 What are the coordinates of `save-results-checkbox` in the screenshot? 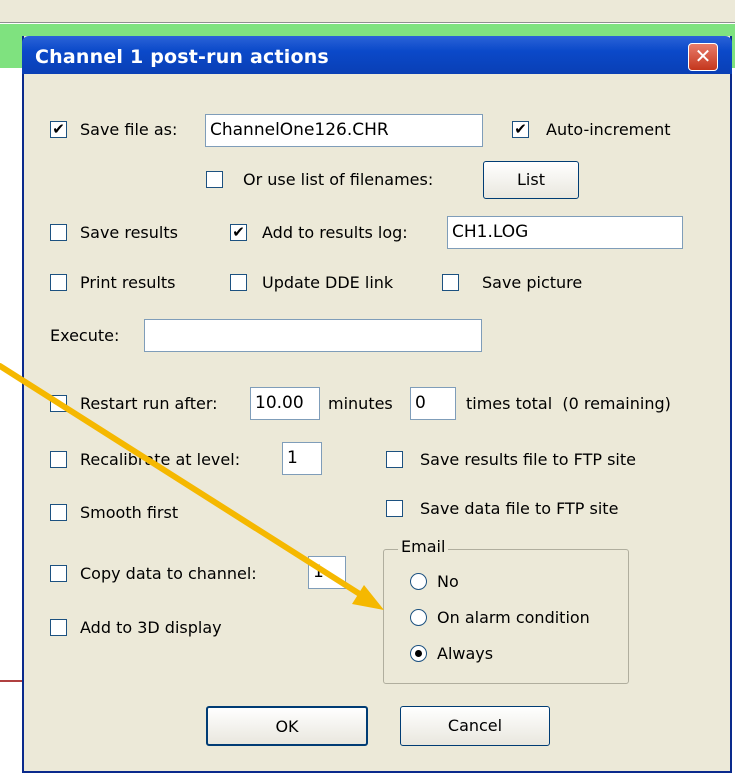 It's located at (58, 232).